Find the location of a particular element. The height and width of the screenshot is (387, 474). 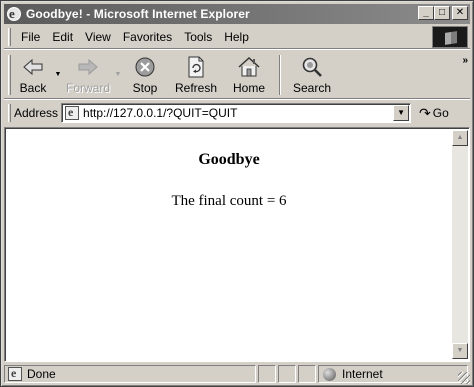

forward-button: Forward is located at coordinates (88, 74).